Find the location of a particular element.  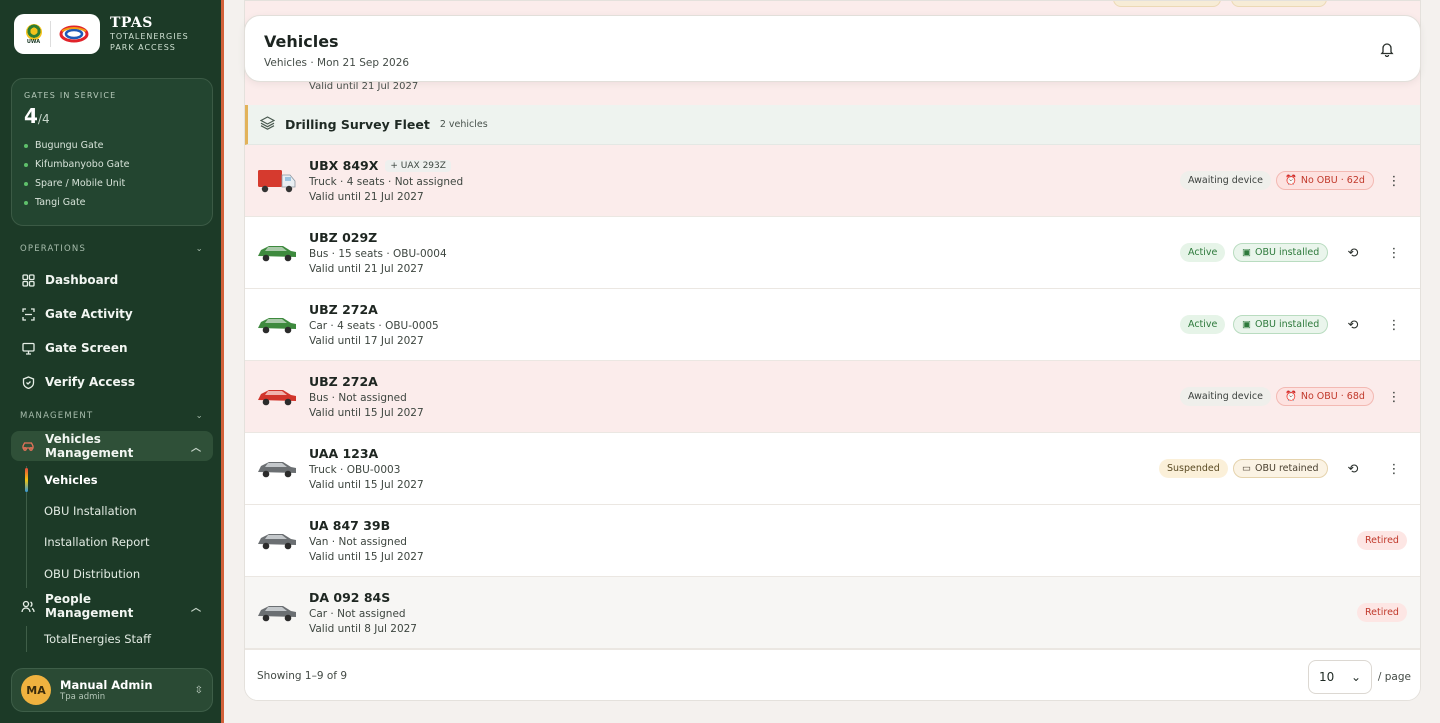

obu-badge: ▣ OBU installed is located at coordinates (1281, 252).